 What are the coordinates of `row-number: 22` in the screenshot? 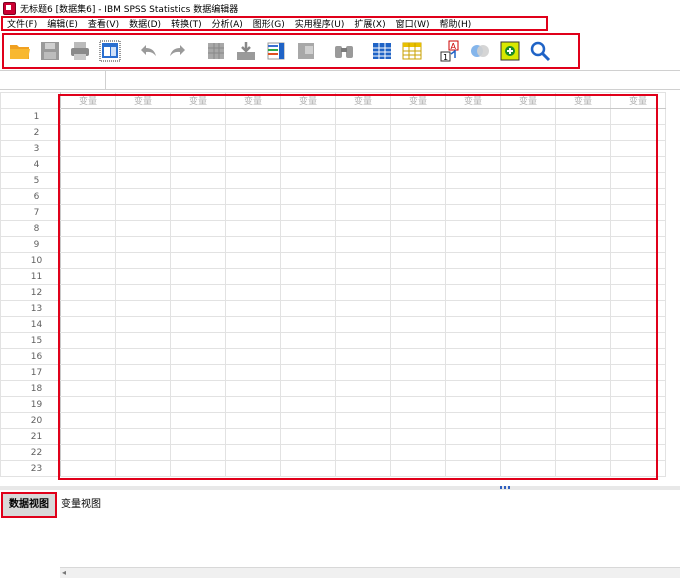 It's located at (30, 452).